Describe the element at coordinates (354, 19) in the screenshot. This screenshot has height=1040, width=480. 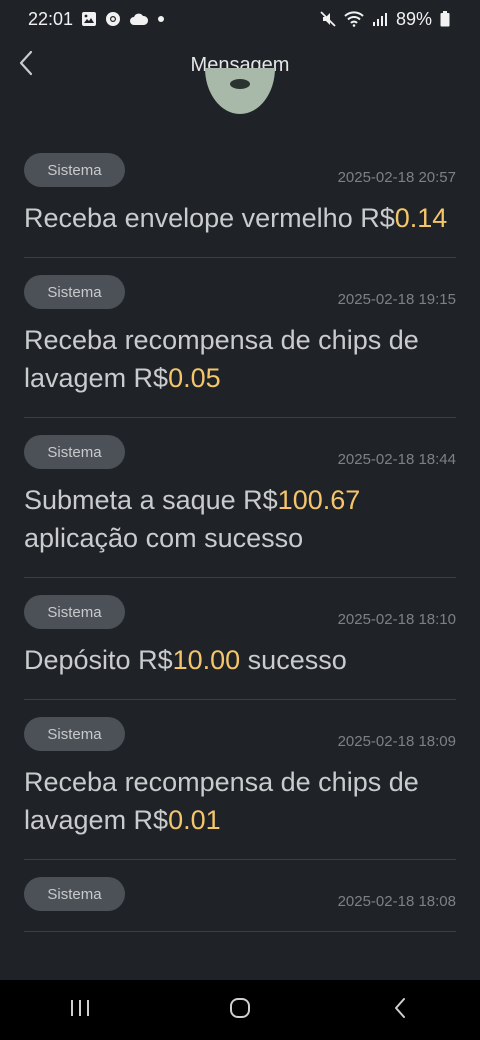
I see `wifi-icon` at that location.